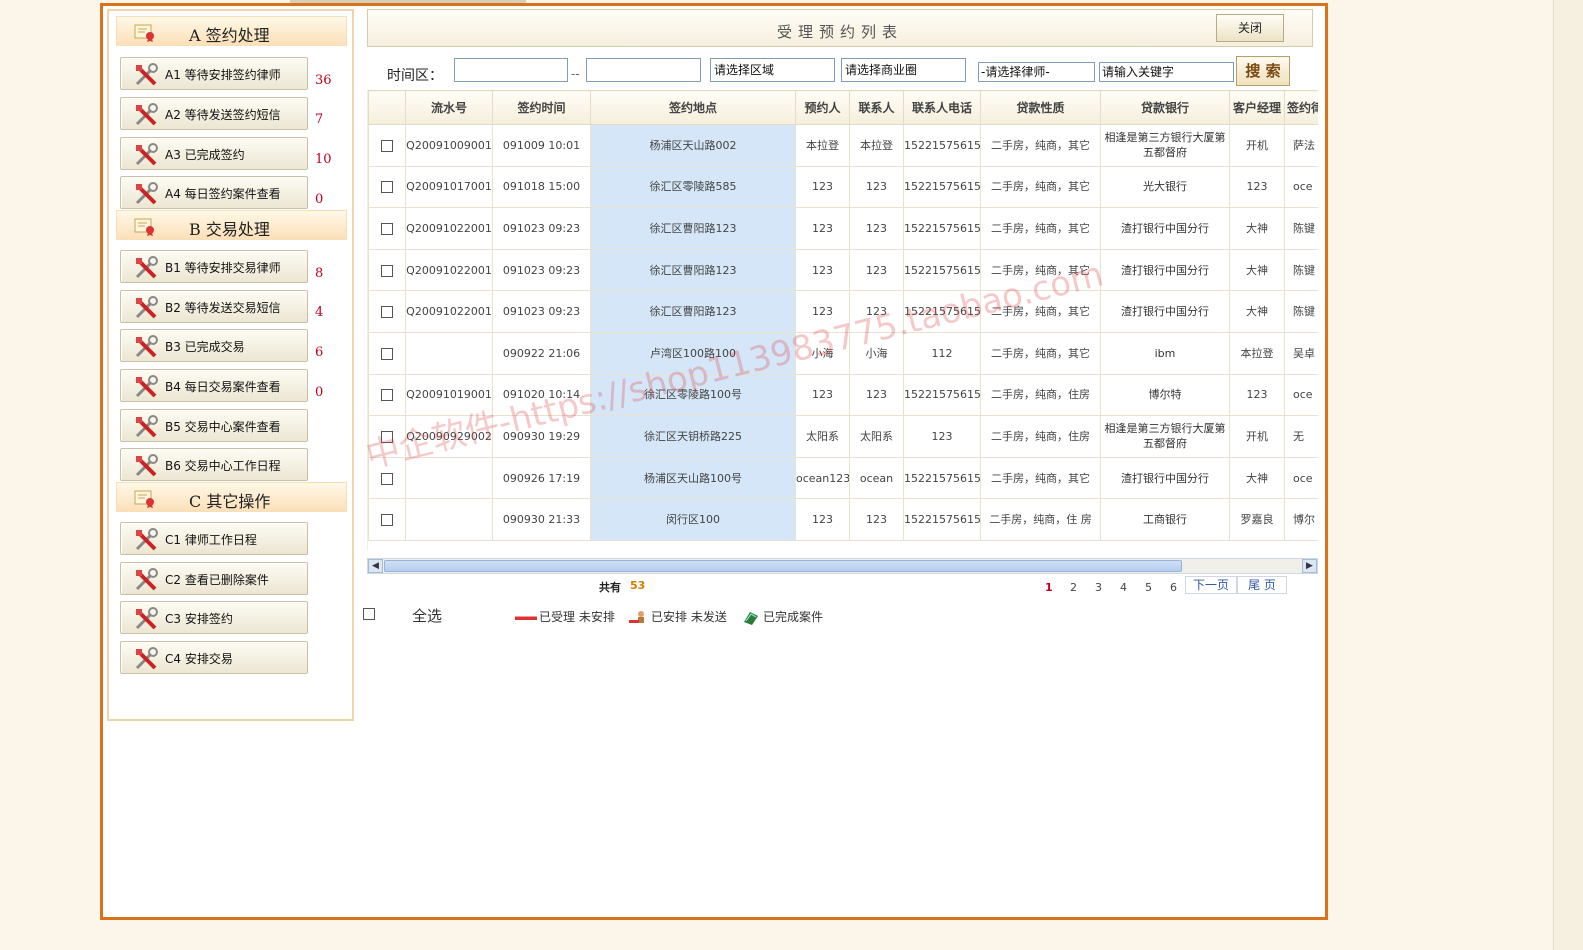  I want to click on sidebar-item-label: B4 每日交易案件查看, so click(223, 387).